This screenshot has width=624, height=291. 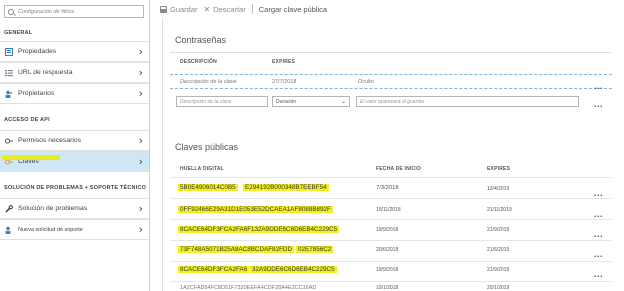 I want to click on upload-public-key-button: Cargar clave pública, so click(x=293, y=9).